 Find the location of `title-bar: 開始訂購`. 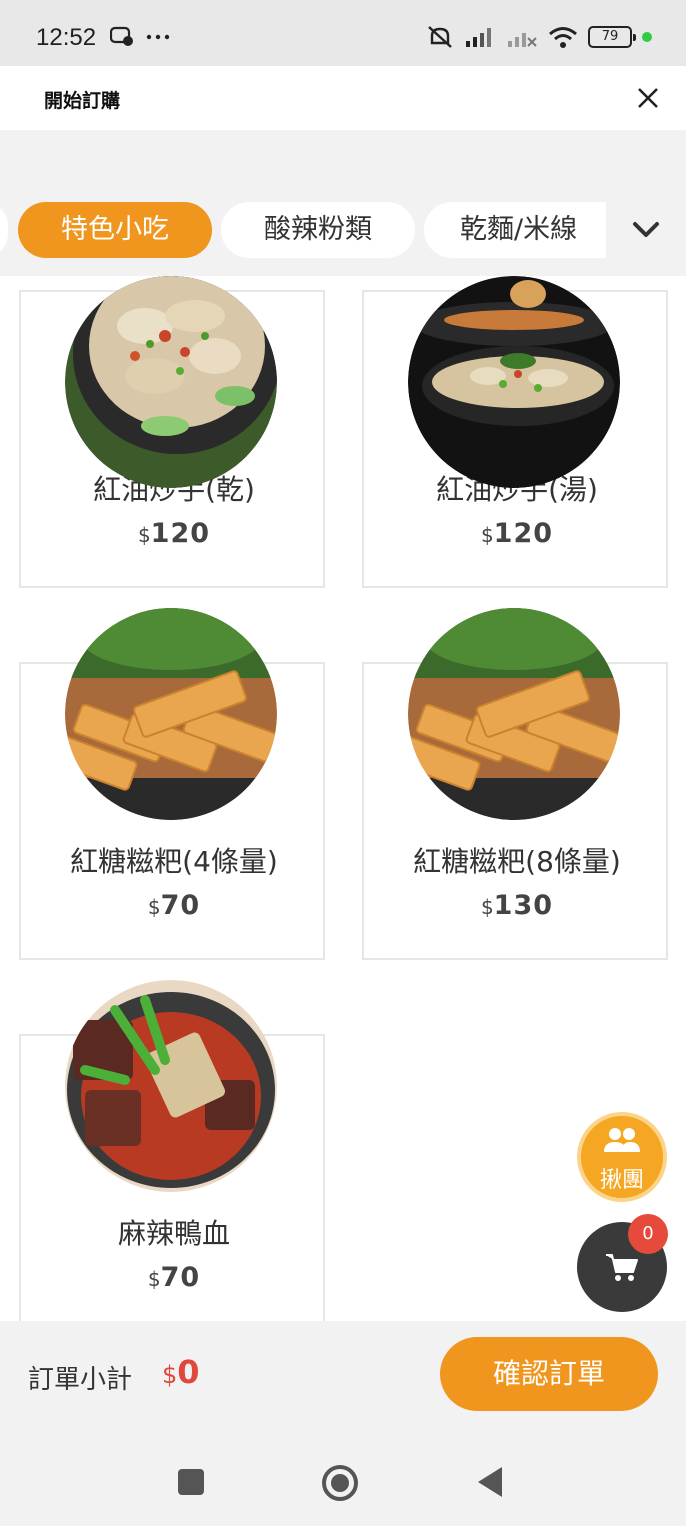

title-bar: 開始訂購 is located at coordinates (343, 98).